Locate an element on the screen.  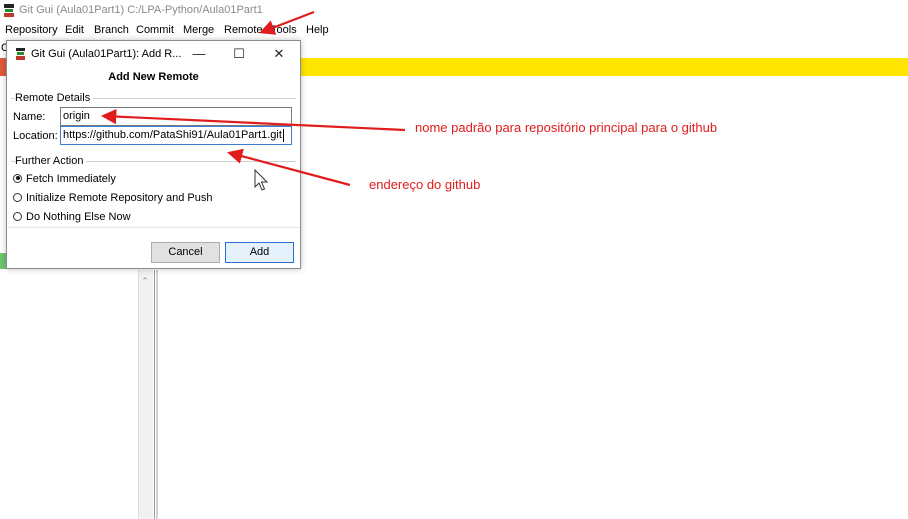
arrow-to-remote-menu is located at coordinates (287, 22).